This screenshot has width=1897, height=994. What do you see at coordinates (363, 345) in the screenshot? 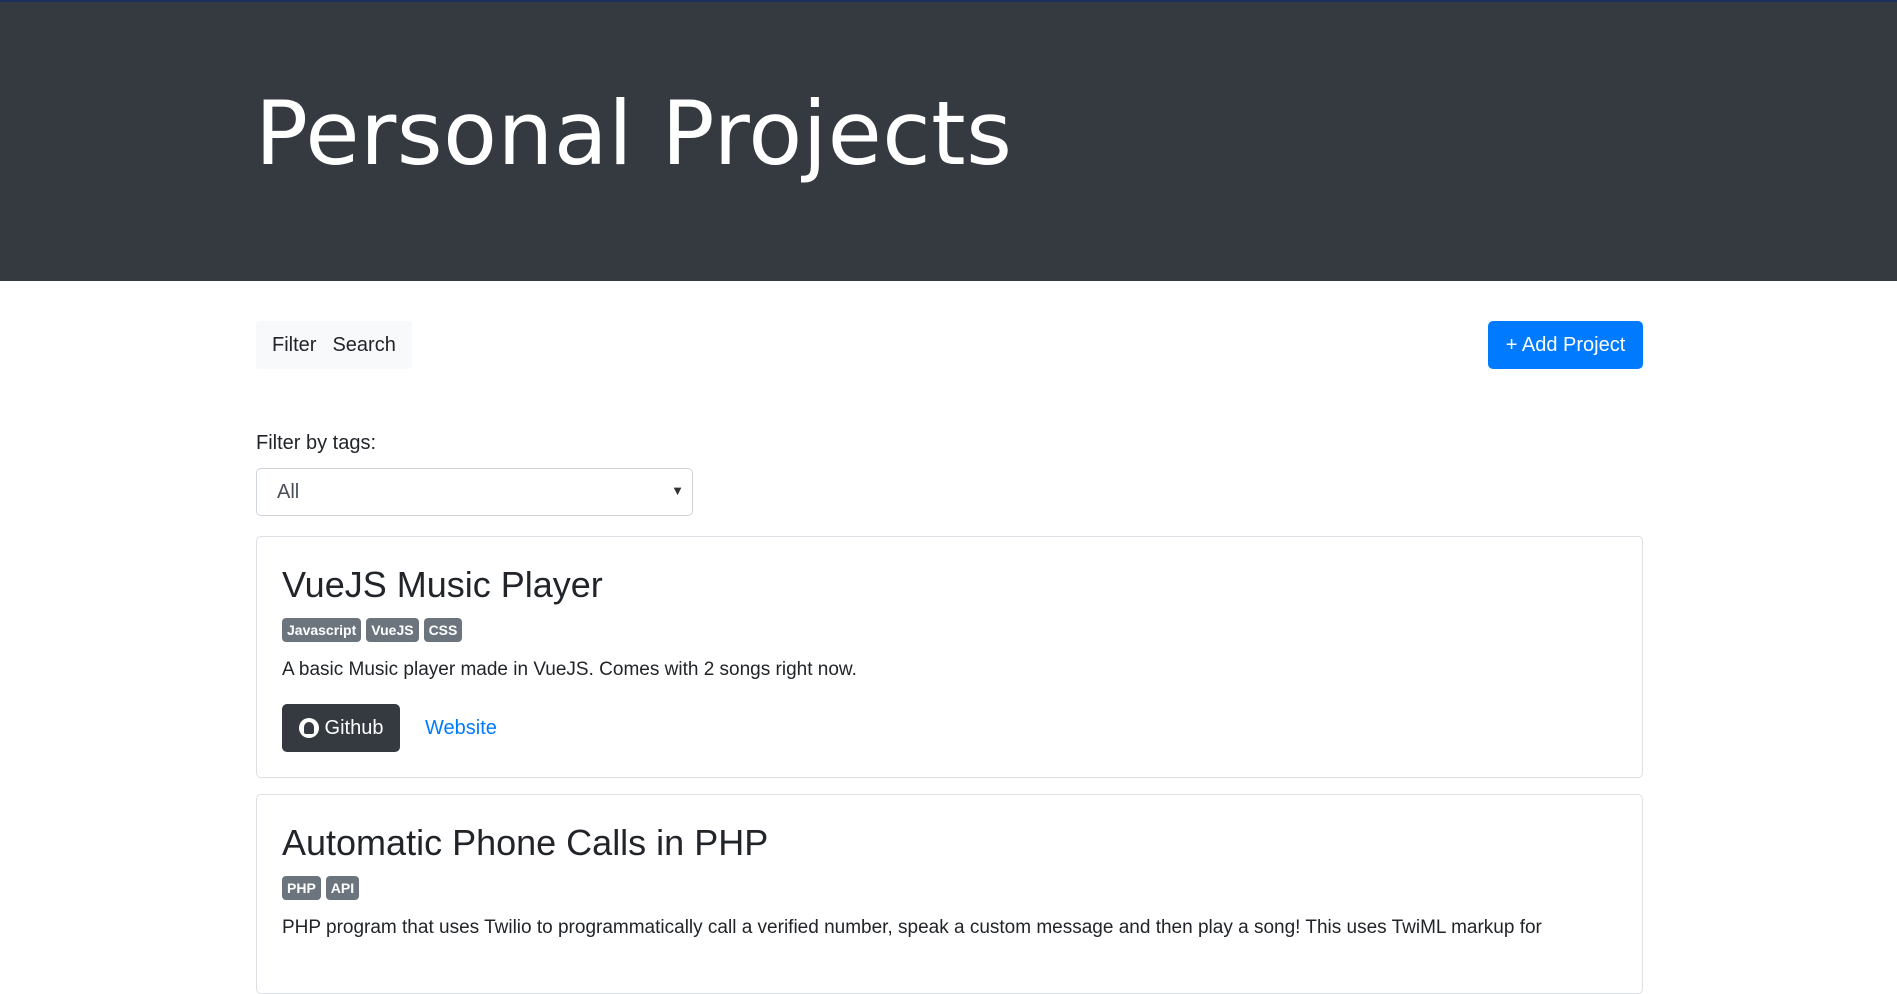
I see `tab-search: Search` at bounding box center [363, 345].